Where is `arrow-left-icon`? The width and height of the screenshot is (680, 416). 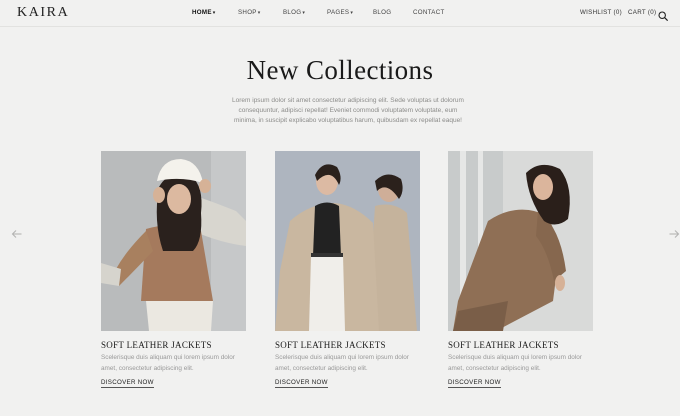 arrow-left-icon is located at coordinates (17, 233).